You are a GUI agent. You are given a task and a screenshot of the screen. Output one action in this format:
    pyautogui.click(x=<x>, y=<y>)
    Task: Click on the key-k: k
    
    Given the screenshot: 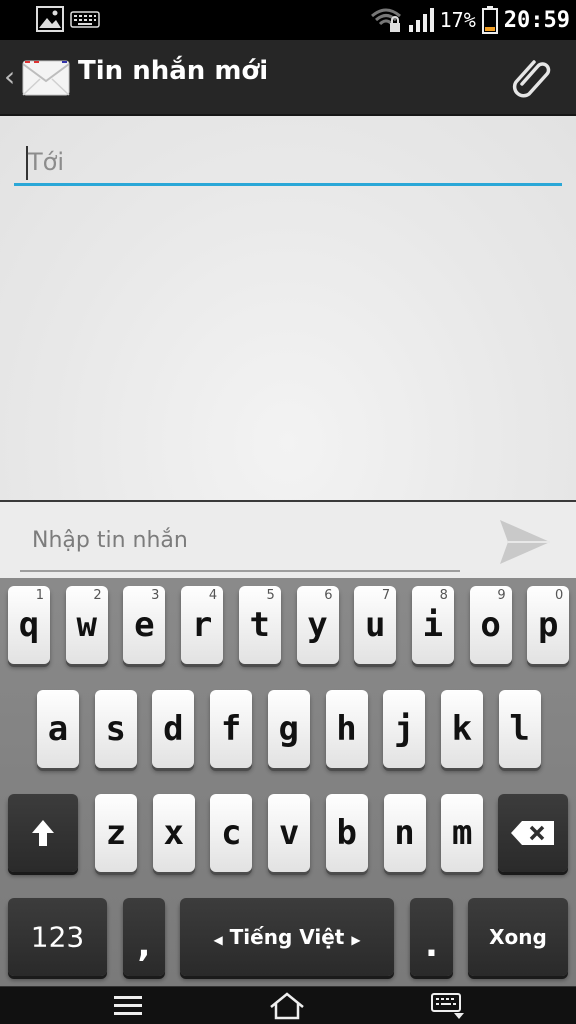 What is the action you would take?
    pyautogui.click(x=461, y=729)
    